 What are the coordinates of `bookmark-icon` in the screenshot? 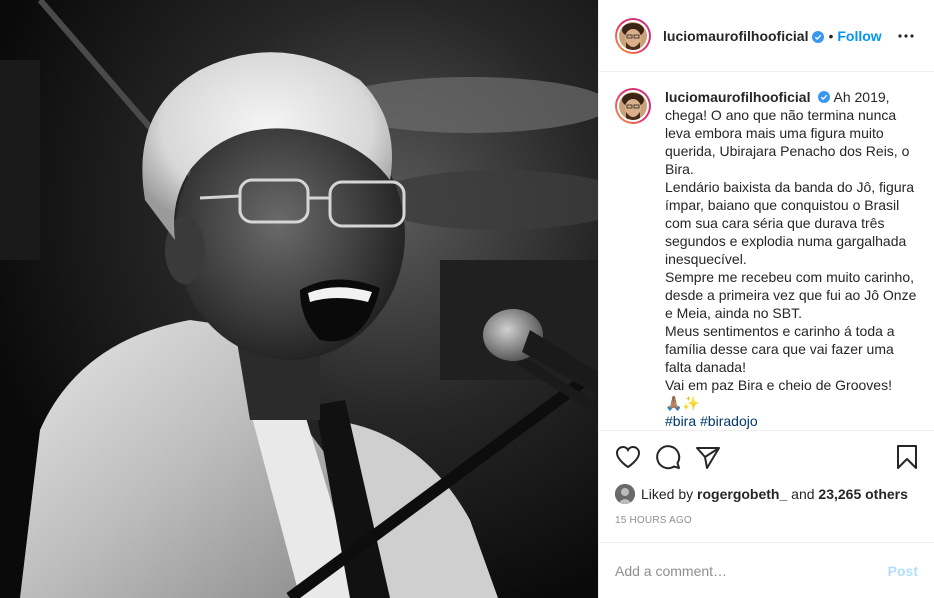 It's located at (898, 457).